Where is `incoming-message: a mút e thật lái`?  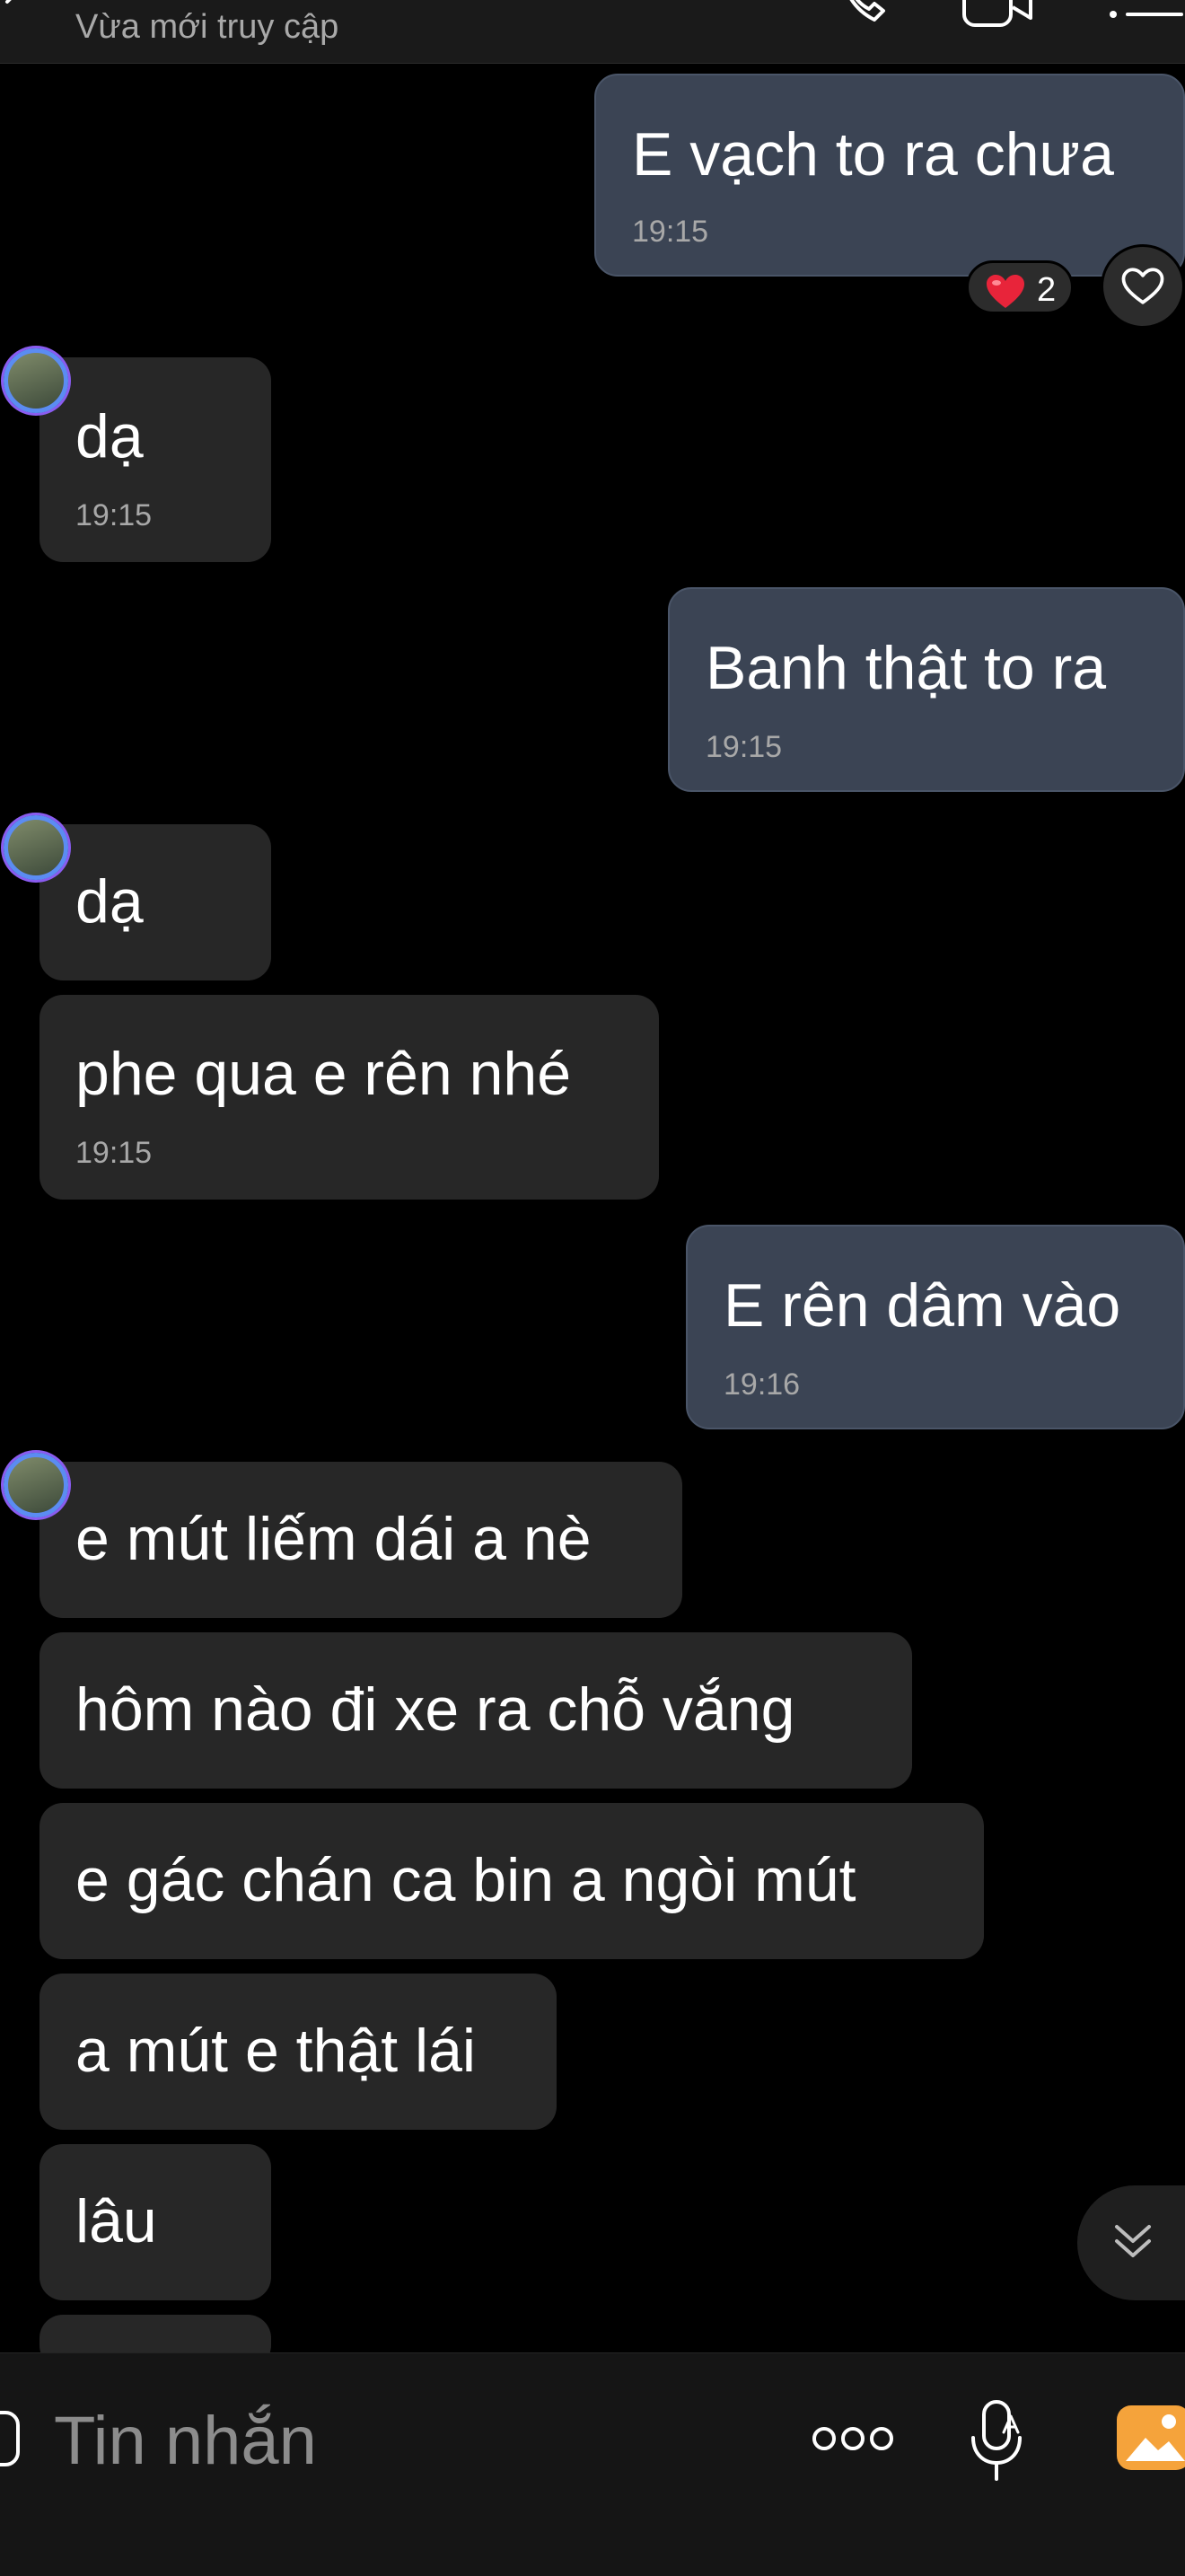 incoming-message: a mút e thật lái is located at coordinates (298, 2052).